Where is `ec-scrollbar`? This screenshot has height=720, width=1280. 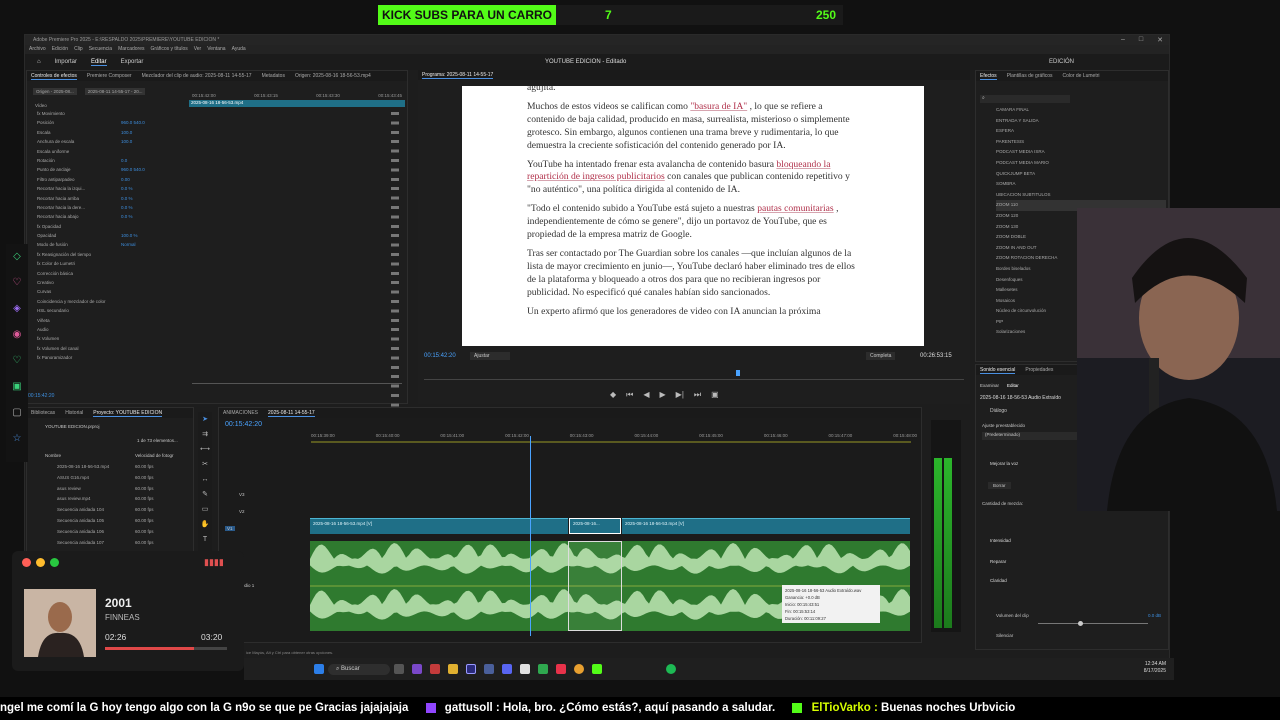 ec-scrollbar is located at coordinates (297, 383).